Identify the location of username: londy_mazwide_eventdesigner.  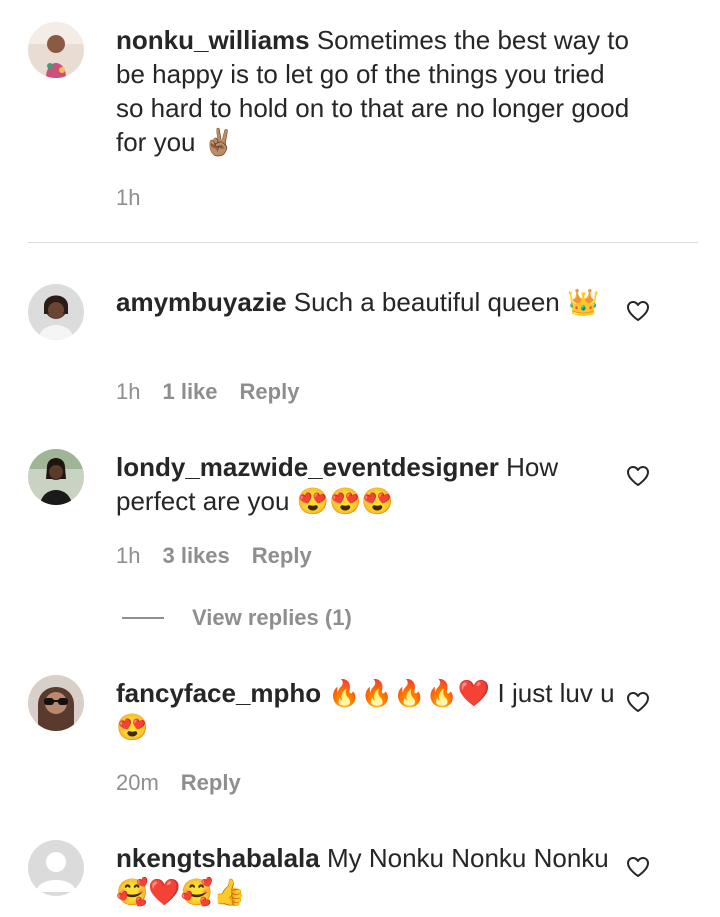
(307, 467).